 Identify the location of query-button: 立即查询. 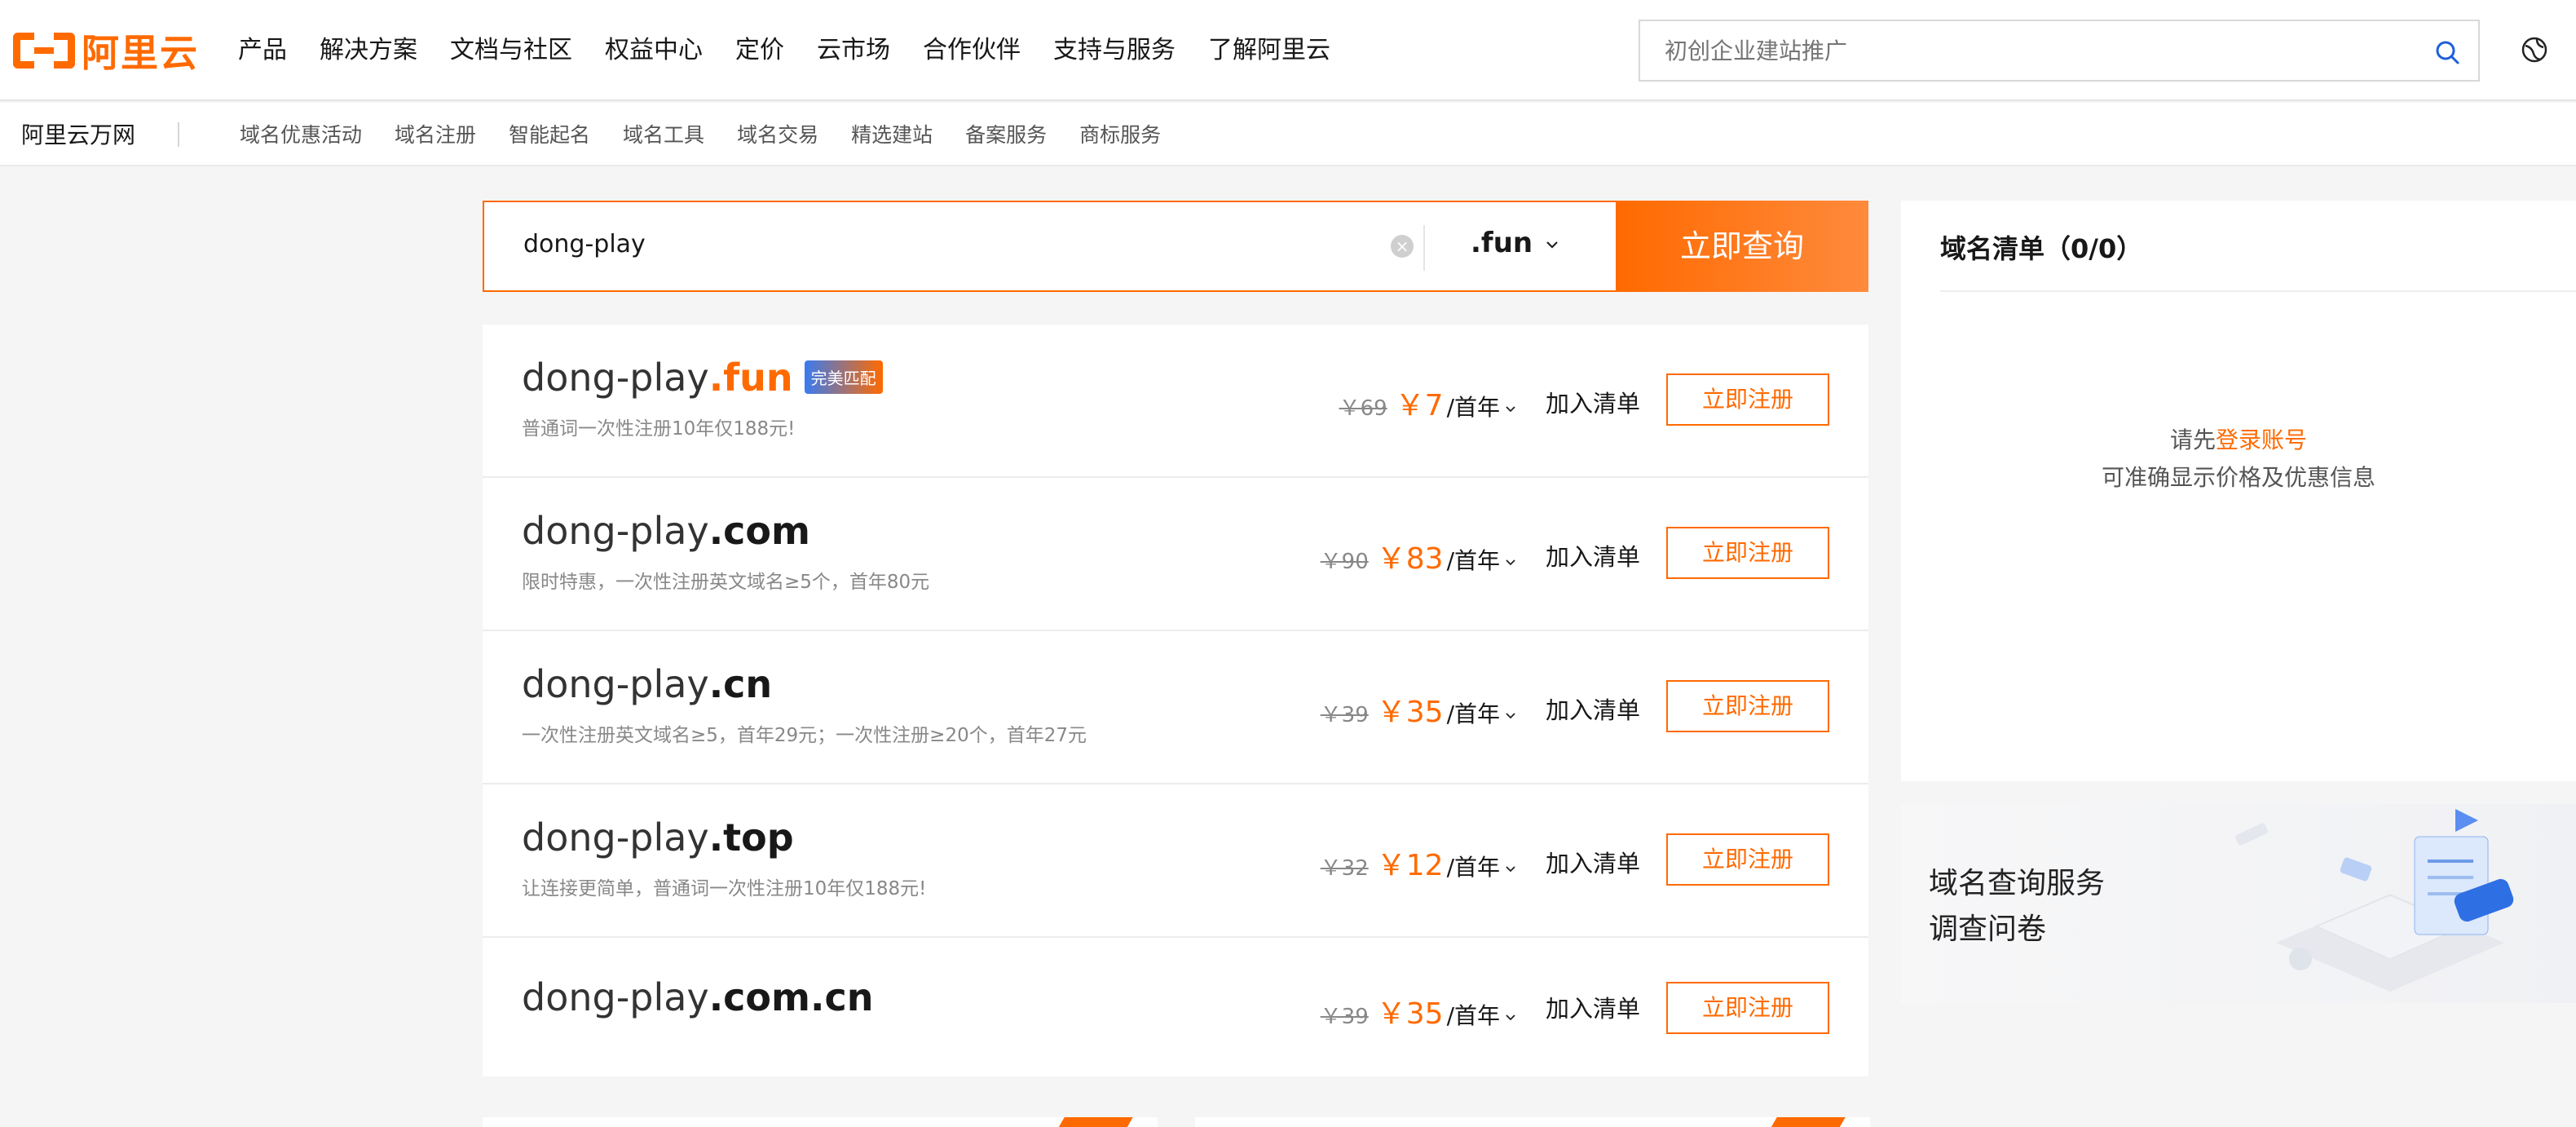
(1742, 246).